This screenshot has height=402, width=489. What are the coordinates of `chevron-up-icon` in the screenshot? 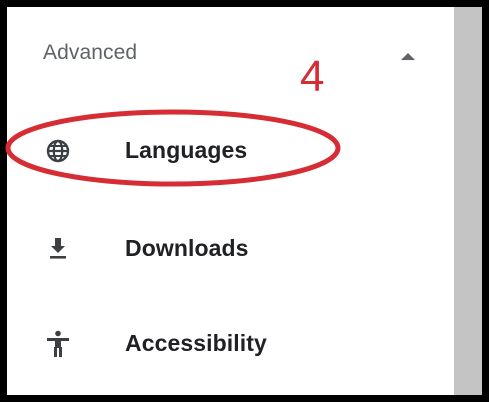 It's located at (408, 56).